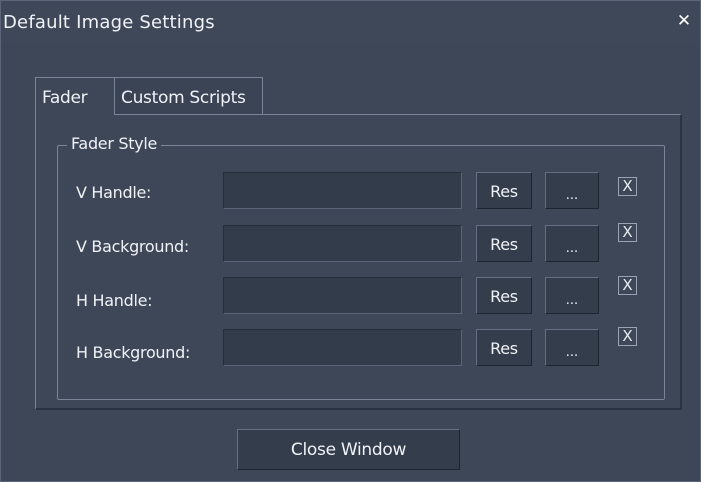  What do you see at coordinates (504, 190) in the screenshot?
I see `v-handle-res-button: Res` at bounding box center [504, 190].